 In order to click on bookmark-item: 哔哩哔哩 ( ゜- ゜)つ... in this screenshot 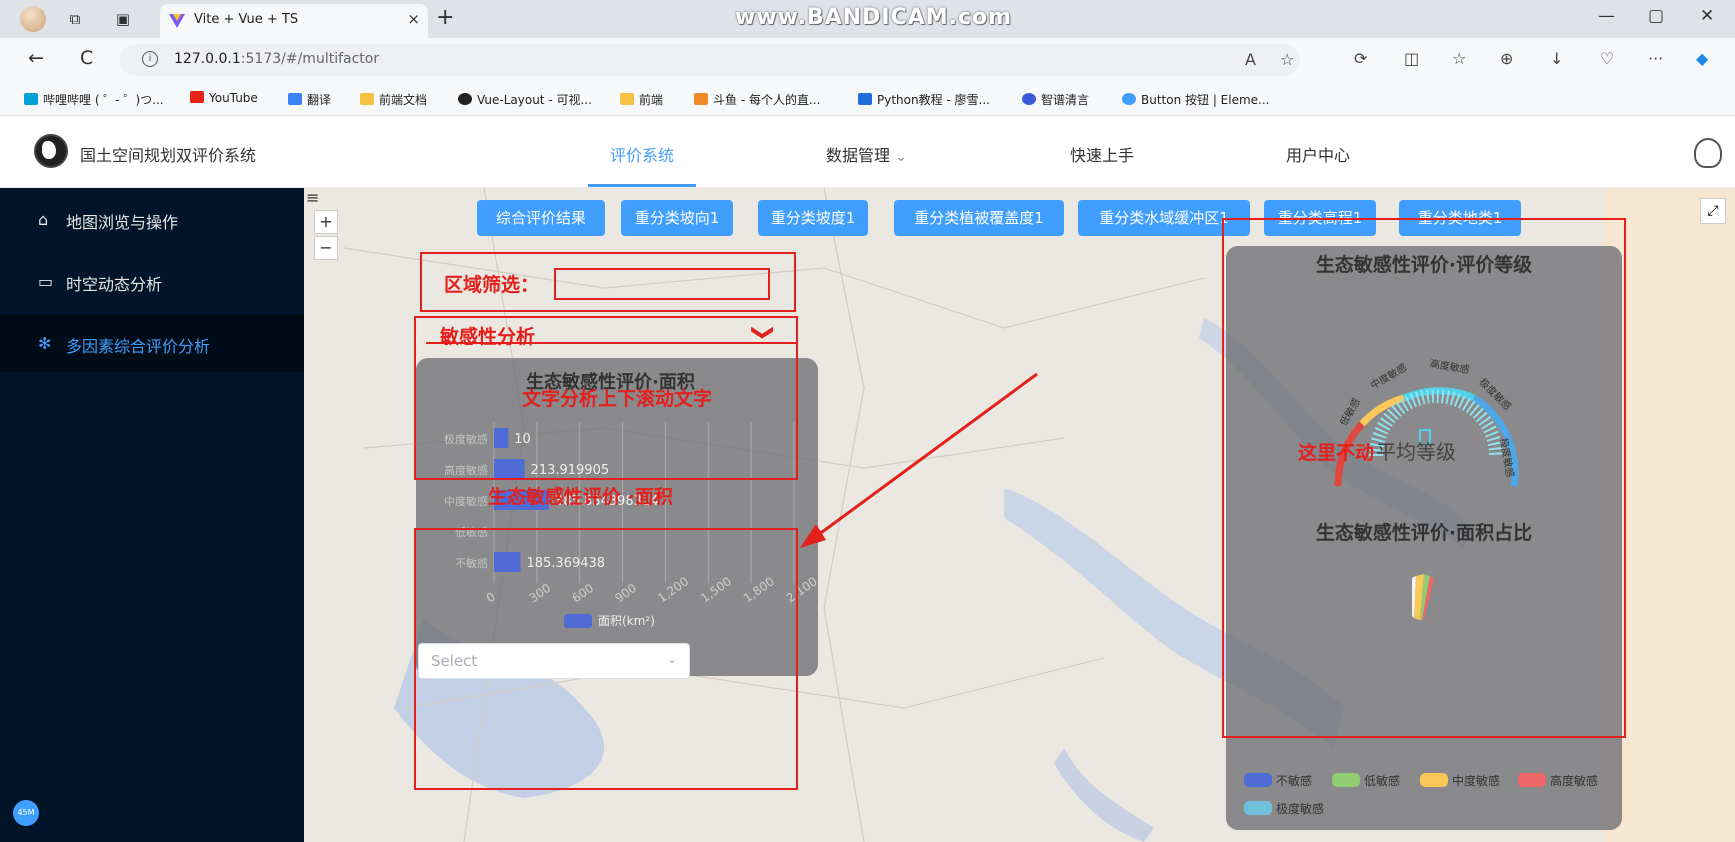, I will do `click(94, 99)`.